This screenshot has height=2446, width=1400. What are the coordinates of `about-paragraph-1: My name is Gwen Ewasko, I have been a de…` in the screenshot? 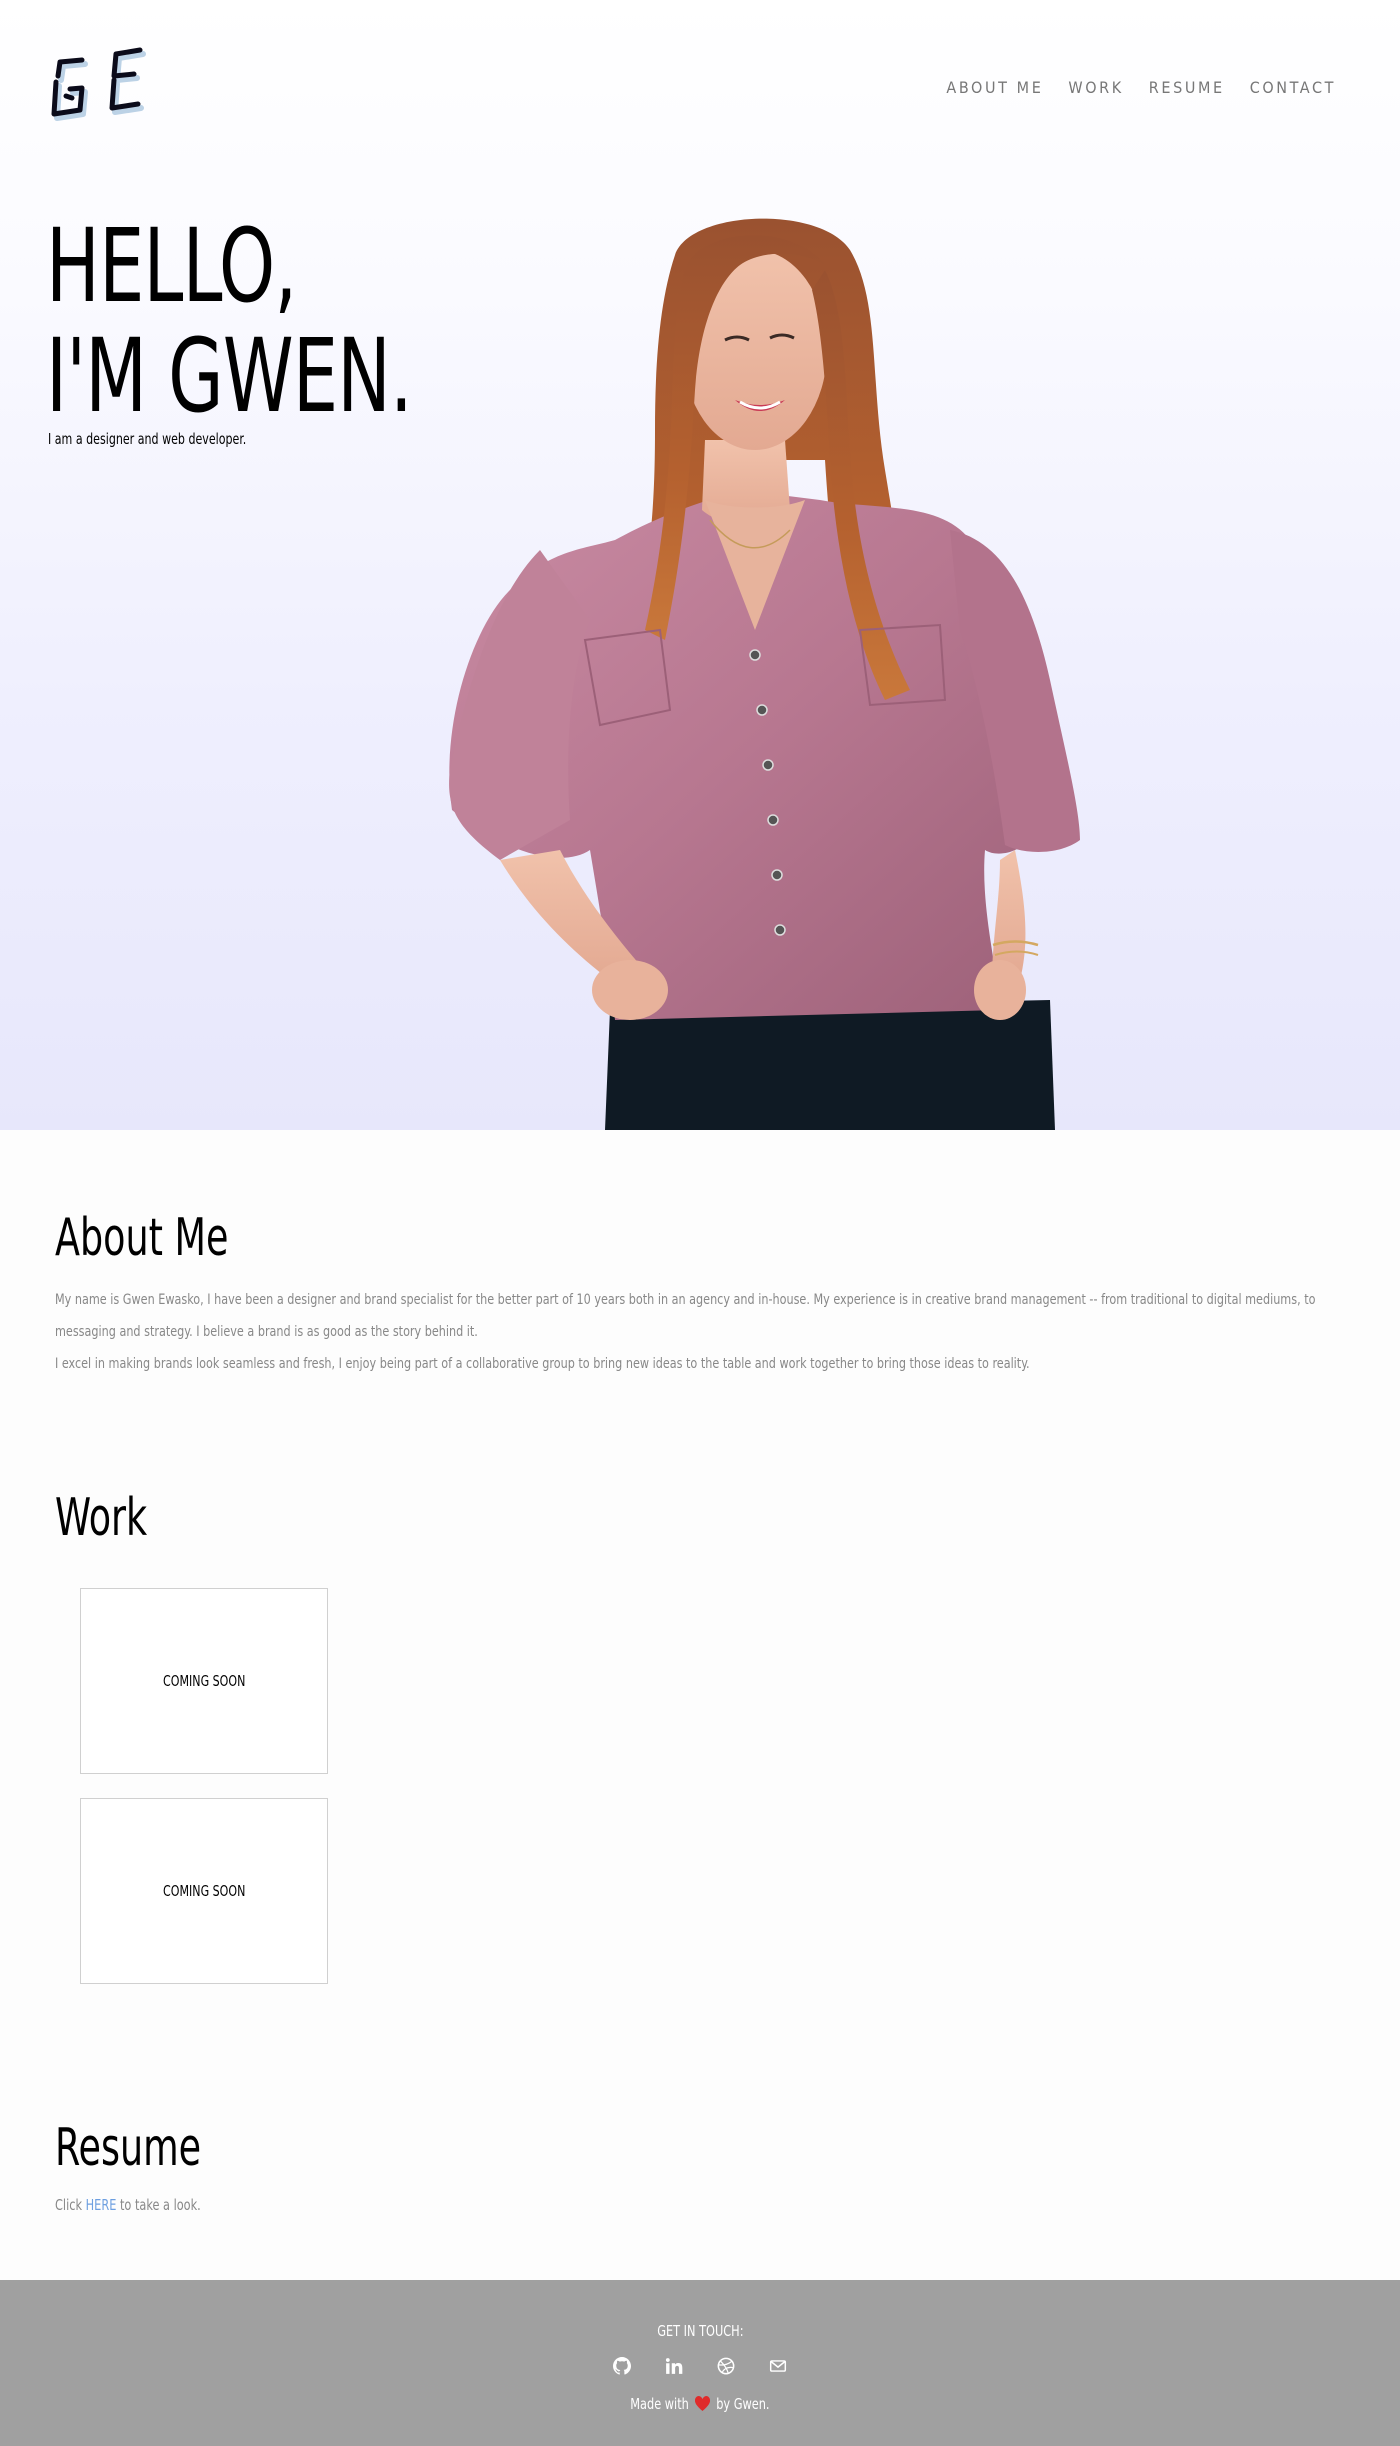 It's located at (685, 1316).